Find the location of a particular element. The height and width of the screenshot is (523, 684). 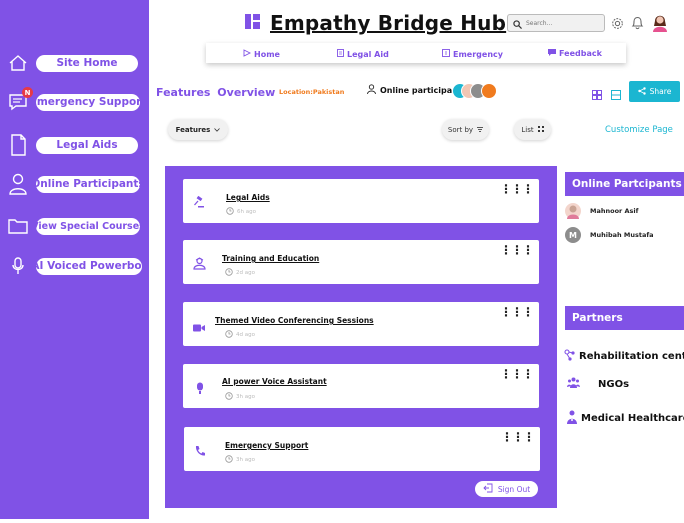

card-time-label: 6h ago is located at coordinates (246, 212).